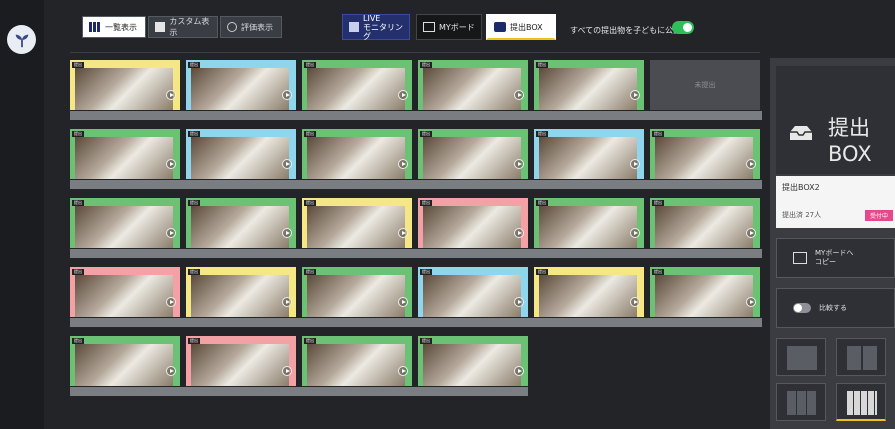  What do you see at coordinates (22, 214) in the screenshot?
I see `left-rail` at bounding box center [22, 214].